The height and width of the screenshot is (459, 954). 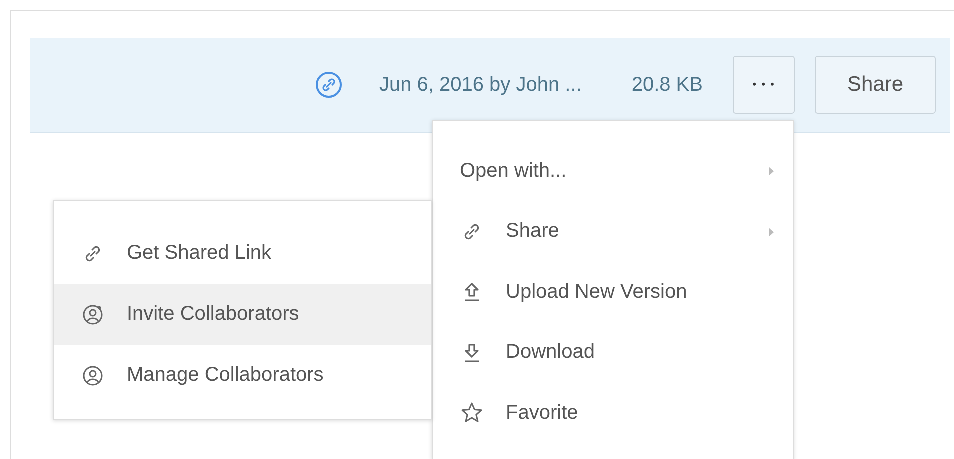 I want to click on file-size: 20.8 KB, so click(x=667, y=85).